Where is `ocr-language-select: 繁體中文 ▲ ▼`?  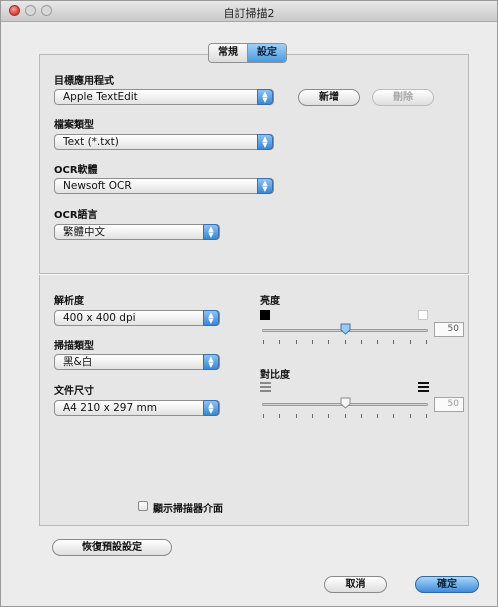
ocr-language-select: 繁體中文 ▲ ▼ is located at coordinates (137, 232).